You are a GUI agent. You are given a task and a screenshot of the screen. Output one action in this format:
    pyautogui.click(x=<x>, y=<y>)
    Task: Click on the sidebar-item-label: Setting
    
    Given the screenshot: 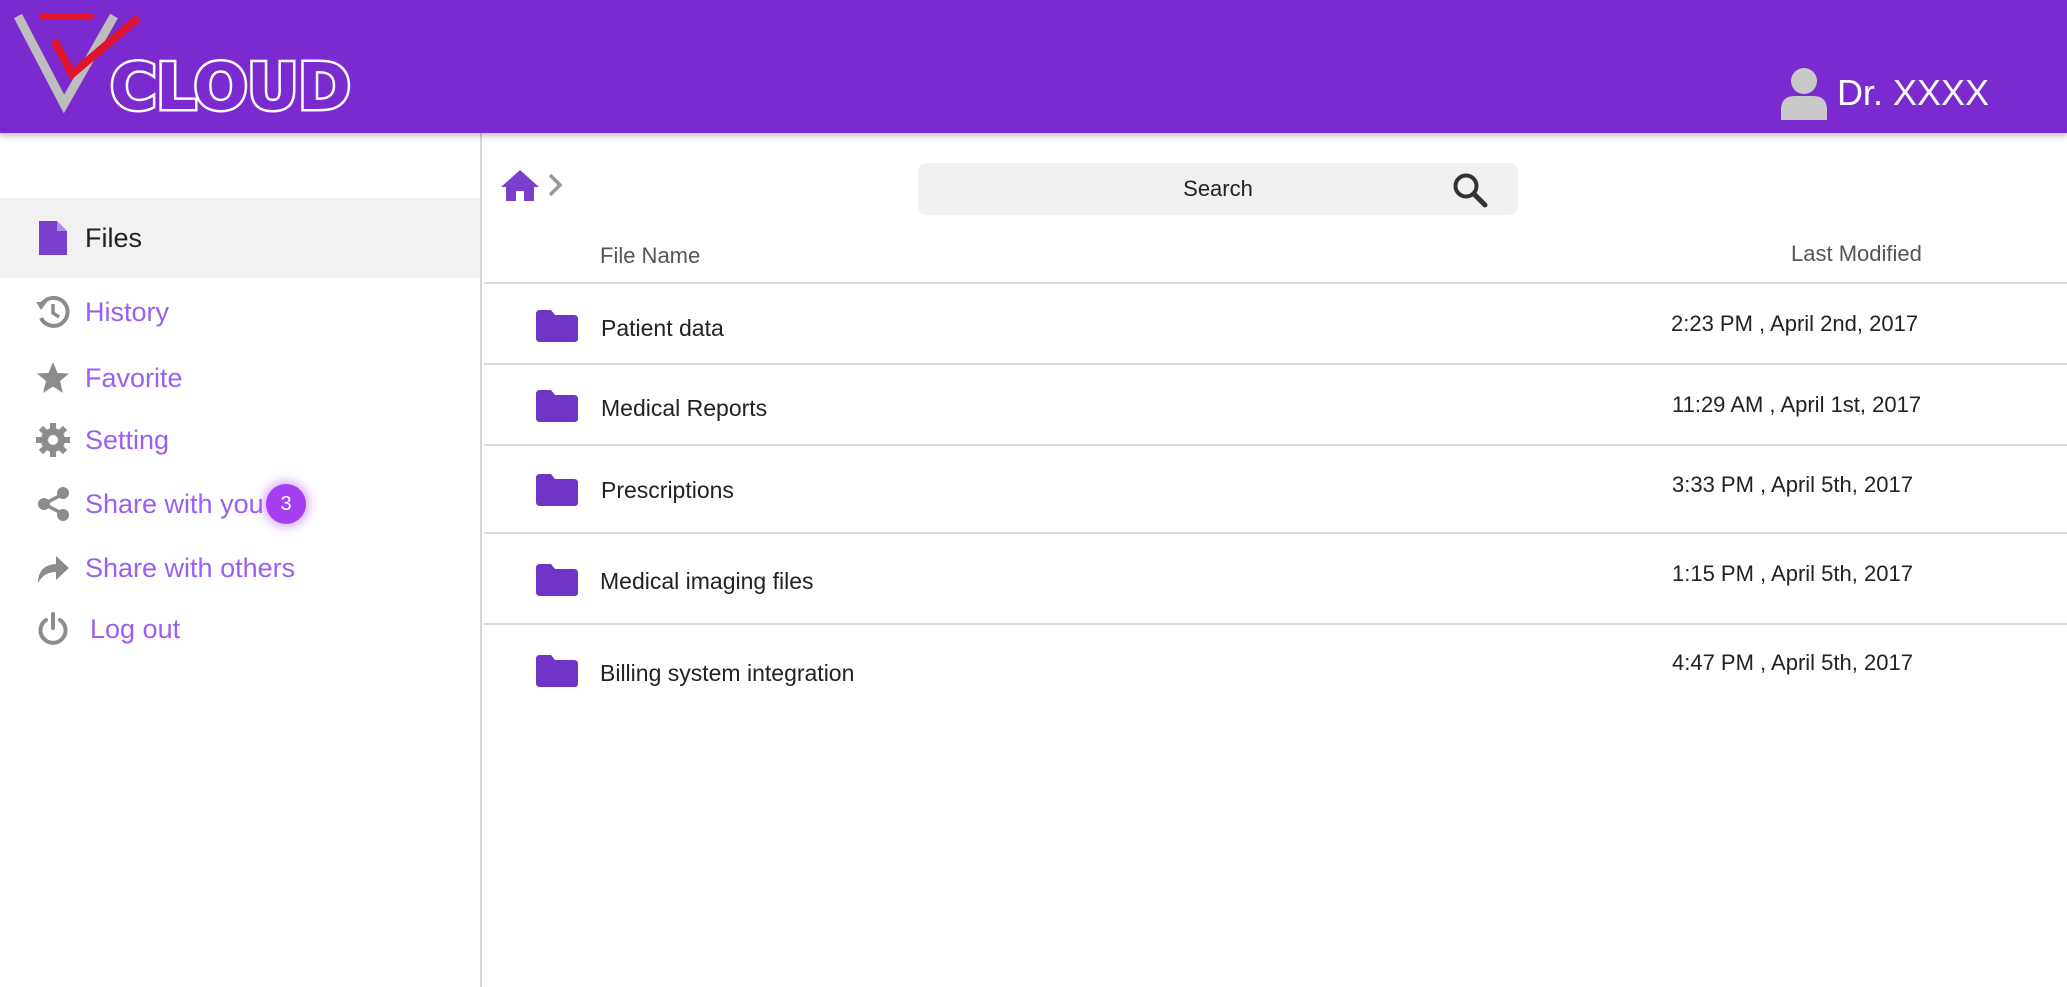 What is the action you would take?
    pyautogui.click(x=127, y=439)
    